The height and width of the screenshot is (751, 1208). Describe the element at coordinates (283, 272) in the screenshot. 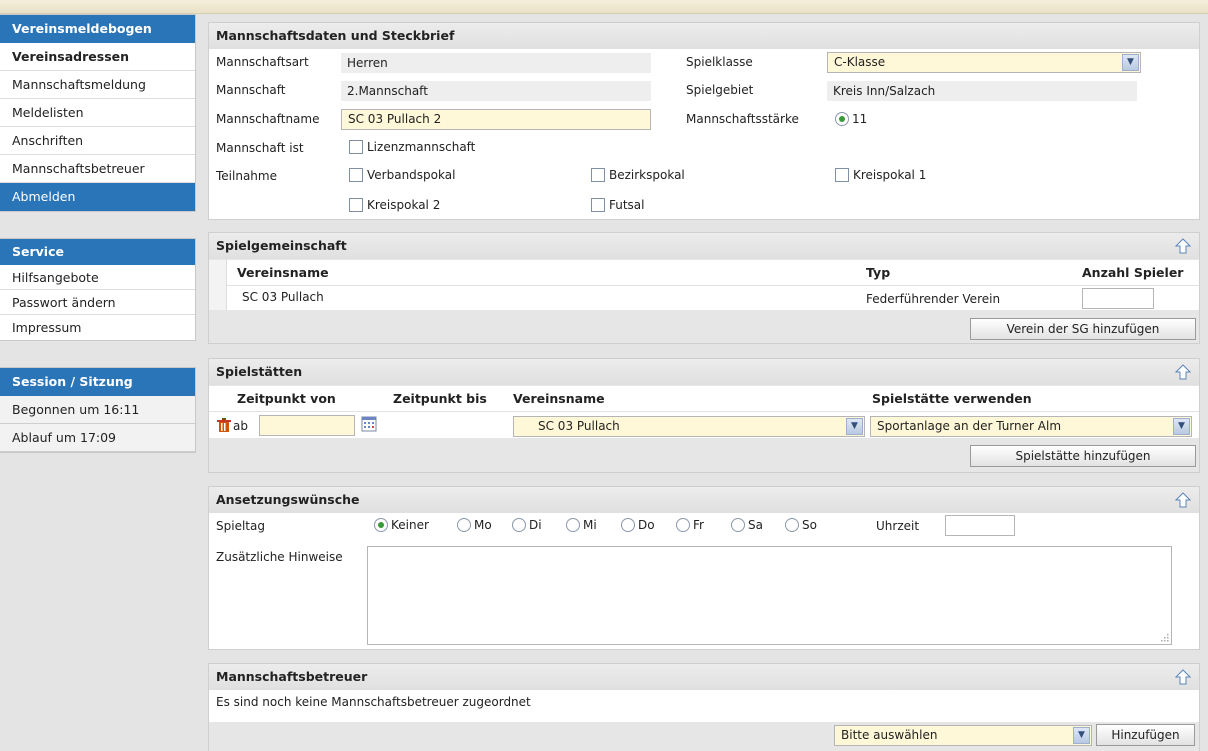

I see `sg-header-vereinsname: Vereinsname` at that location.